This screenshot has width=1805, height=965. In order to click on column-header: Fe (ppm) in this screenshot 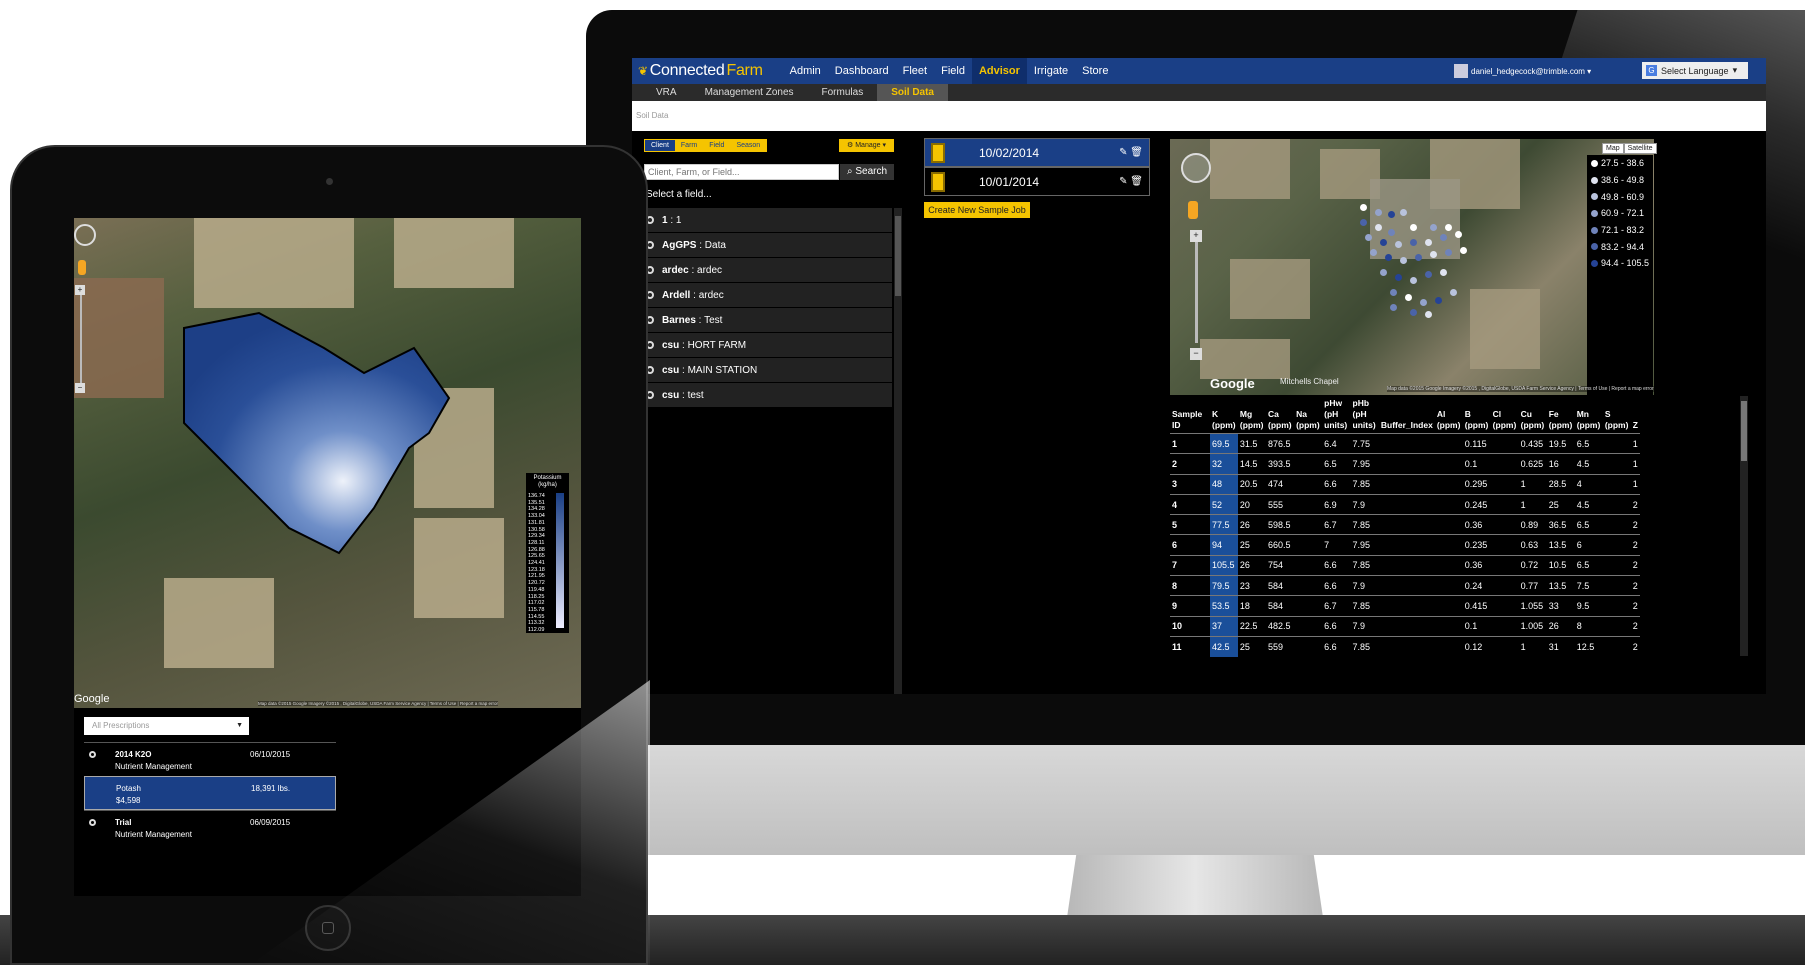, I will do `click(1561, 415)`.